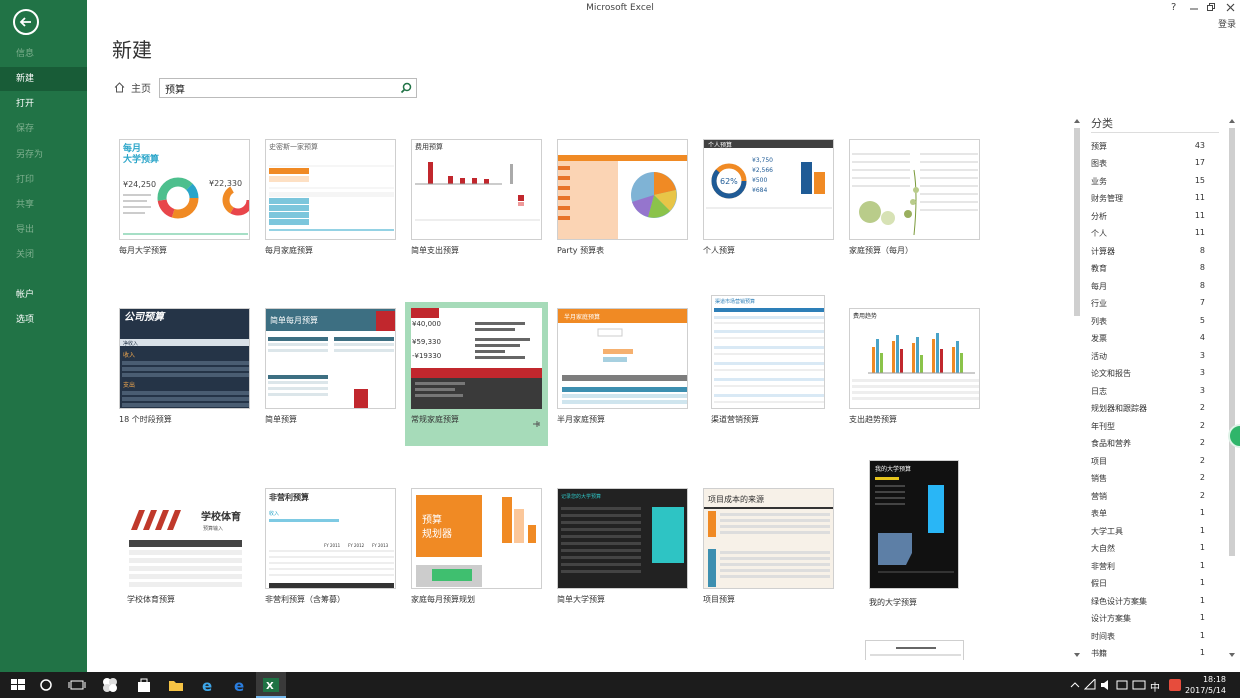  What do you see at coordinates (43, 54) in the screenshot?
I see `sidebar-item-info: 信息` at bounding box center [43, 54].